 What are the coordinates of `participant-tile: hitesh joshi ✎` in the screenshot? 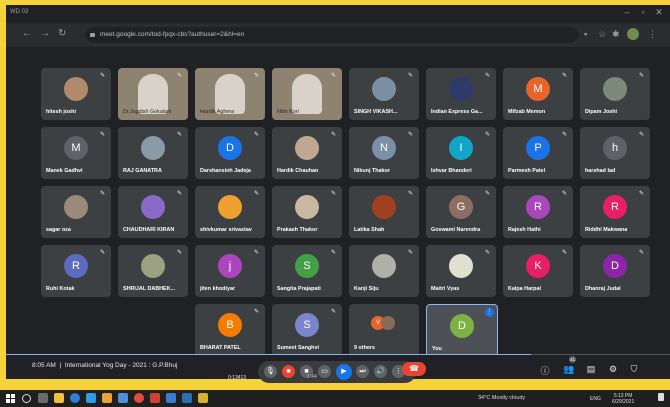 It's located at (76, 94).